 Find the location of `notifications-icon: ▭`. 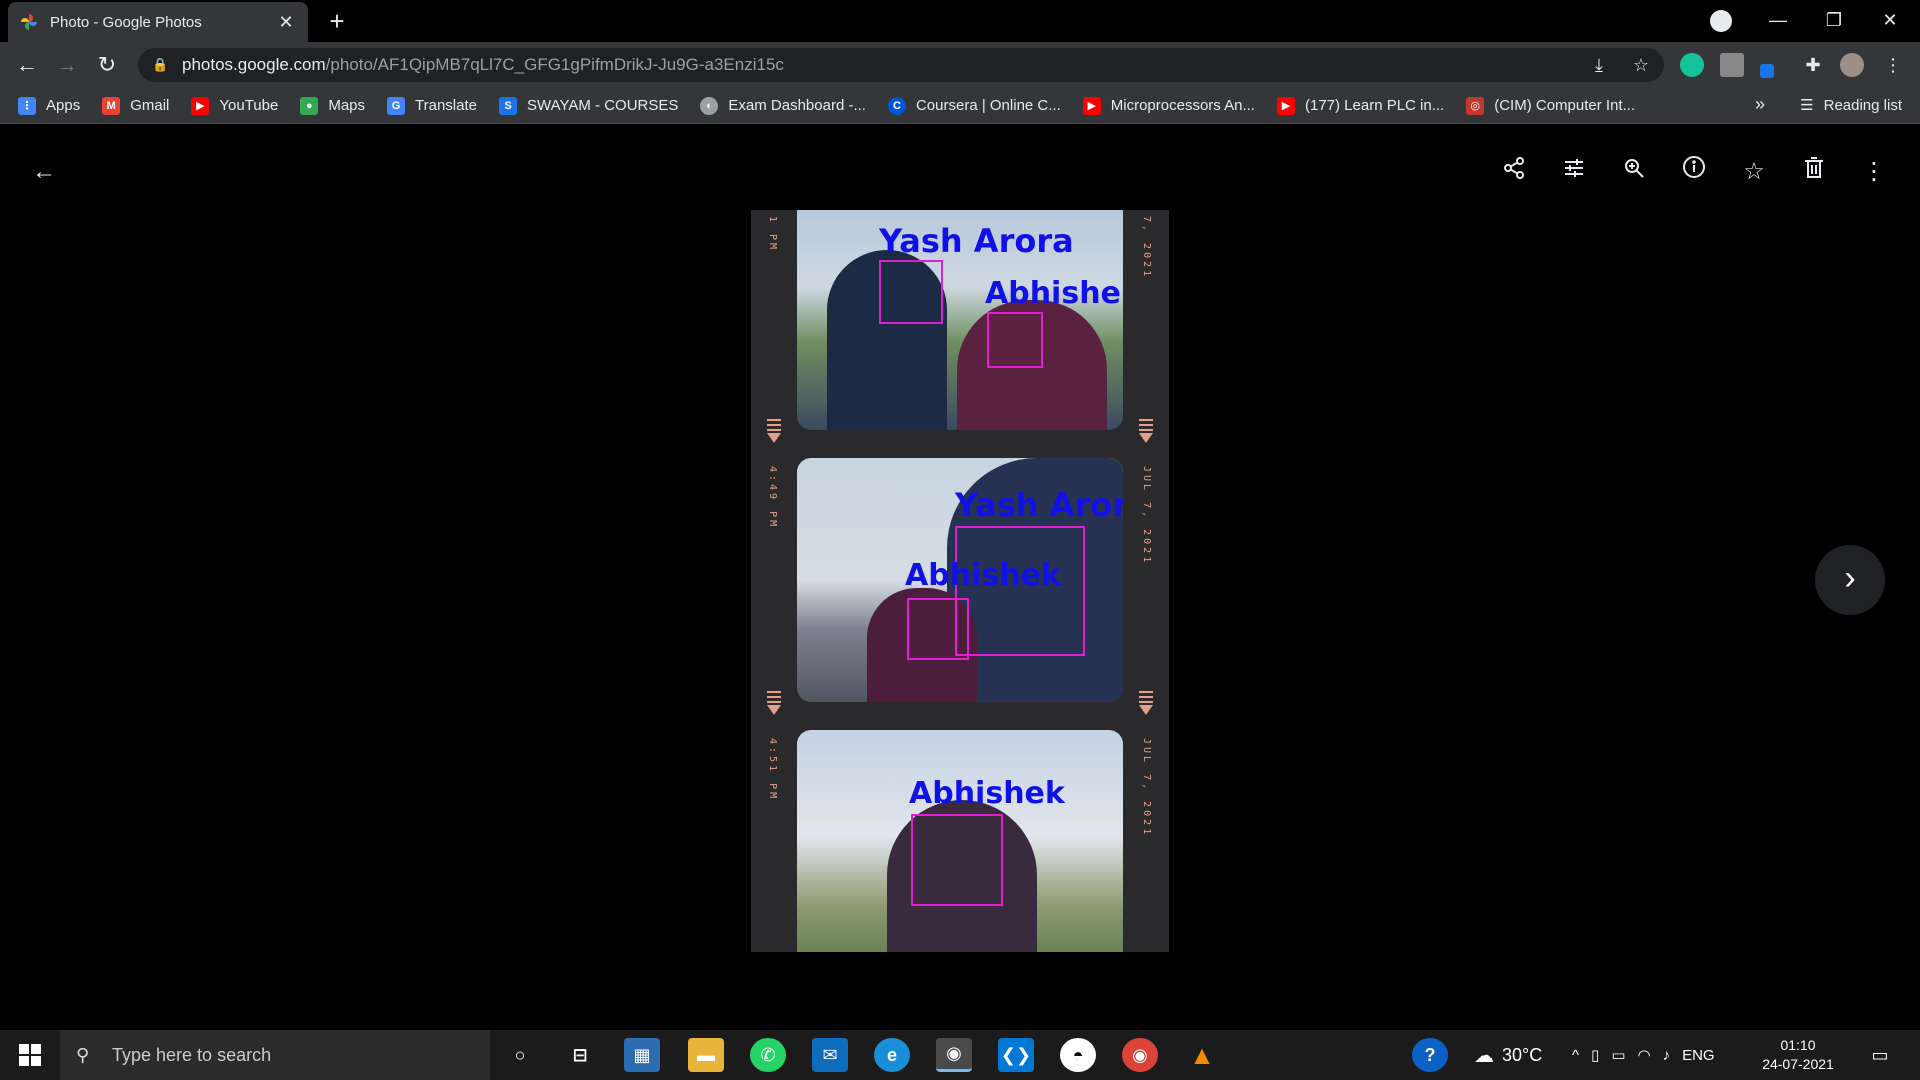

notifications-icon: ▭ is located at coordinates (1880, 1055).